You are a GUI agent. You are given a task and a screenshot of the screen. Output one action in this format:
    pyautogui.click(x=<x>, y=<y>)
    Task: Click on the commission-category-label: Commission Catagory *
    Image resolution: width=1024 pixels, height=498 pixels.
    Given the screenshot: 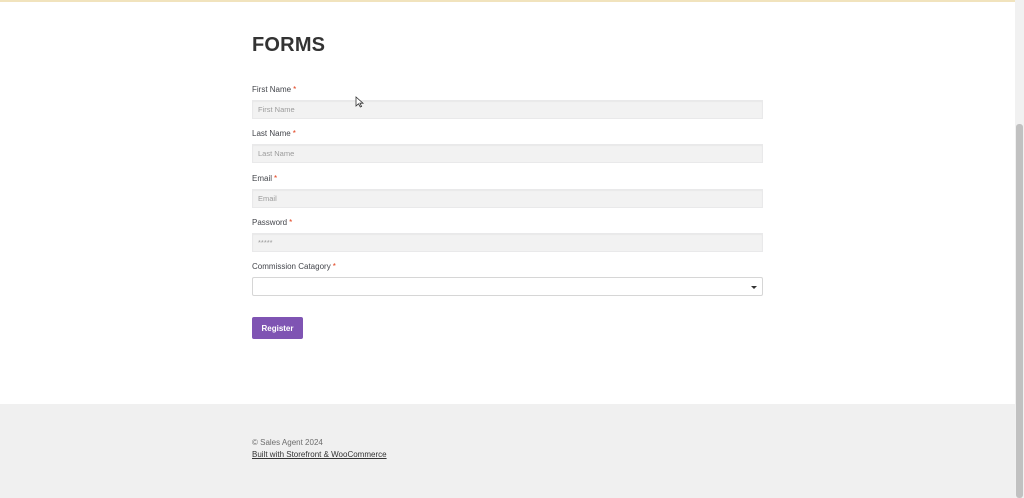 What is the action you would take?
    pyautogui.click(x=294, y=266)
    